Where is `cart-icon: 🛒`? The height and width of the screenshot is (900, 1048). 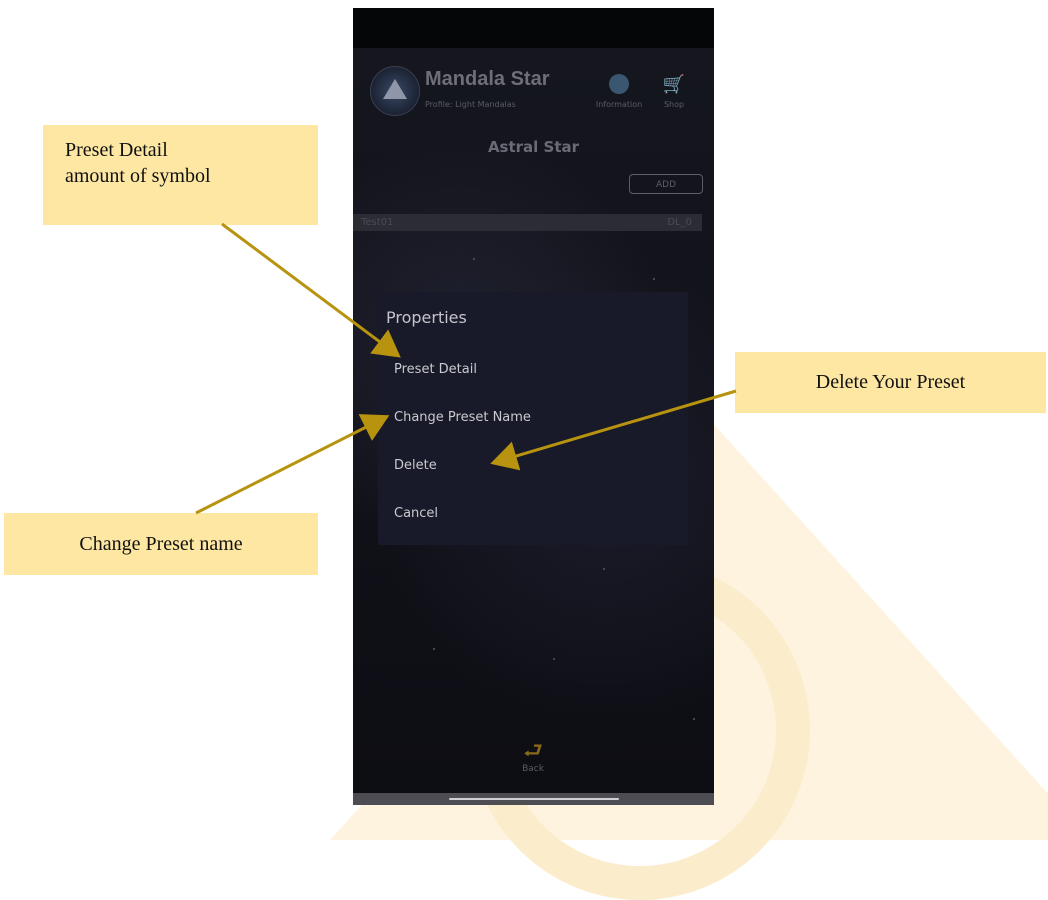
cart-icon: 🛒 is located at coordinates (674, 84).